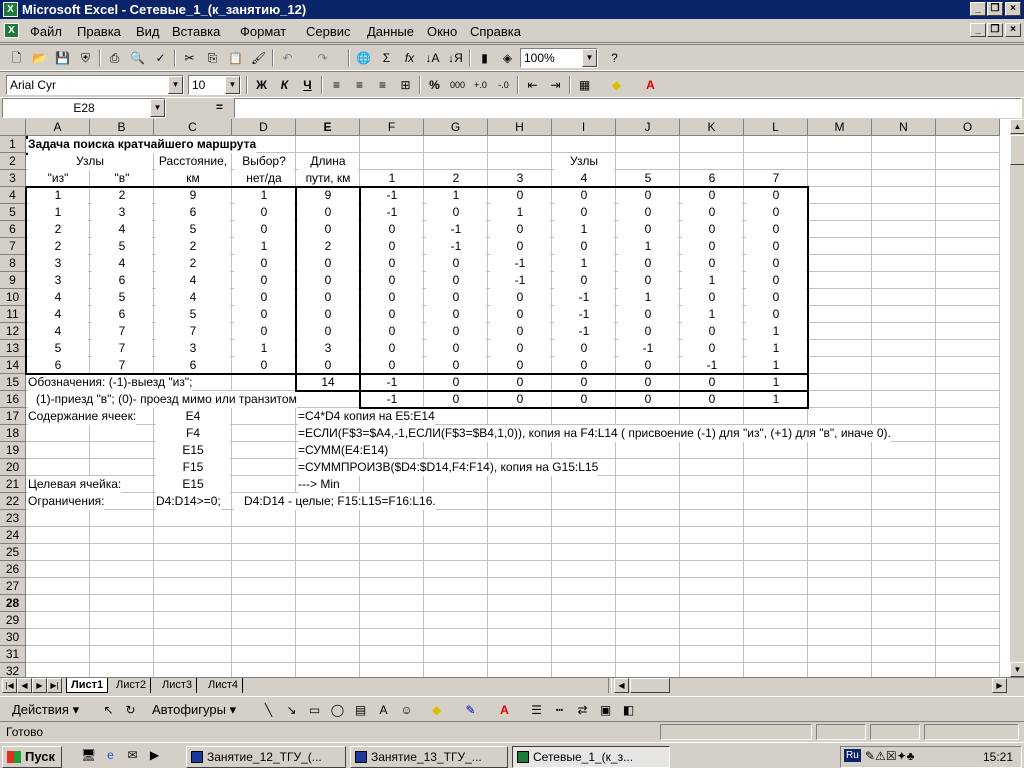 This screenshot has width=1024, height=768. What do you see at coordinates (392, 127) in the screenshot?
I see `column-header-f: F` at bounding box center [392, 127].